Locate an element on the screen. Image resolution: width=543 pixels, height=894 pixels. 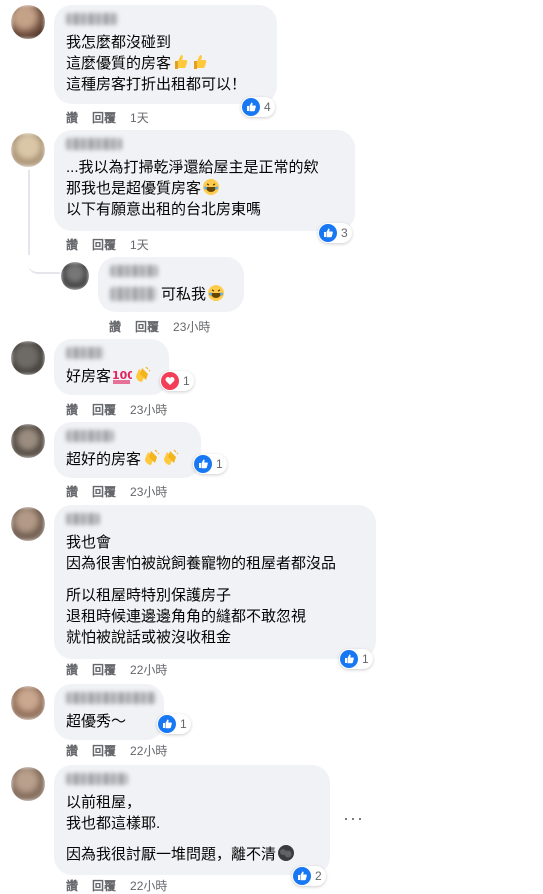
comment-line: 好房客 is located at coordinates (89, 376).